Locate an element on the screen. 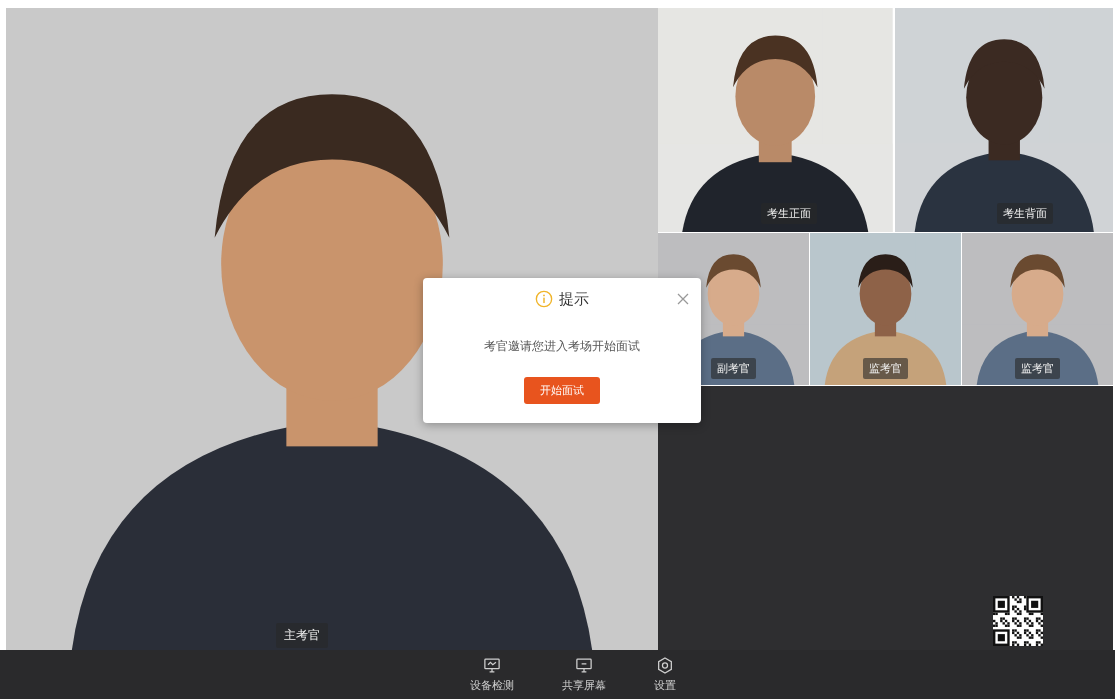 The width and height of the screenshot is (1115, 699). toolbar-button: 设置 is located at coordinates (664, 674).